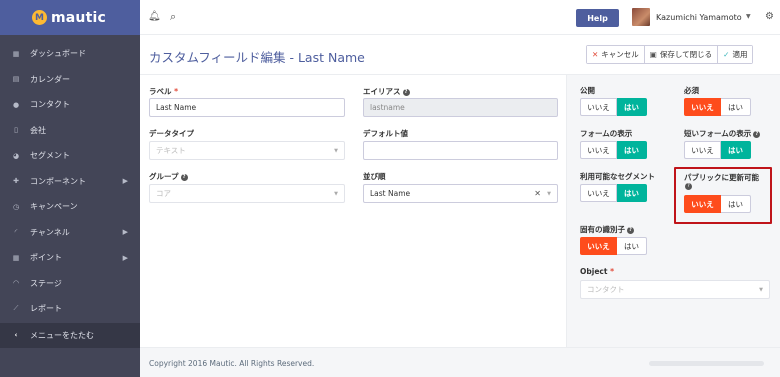  Describe the element at coordinates (460, 150) in the screenshot. I see `default-value-input` at that location.